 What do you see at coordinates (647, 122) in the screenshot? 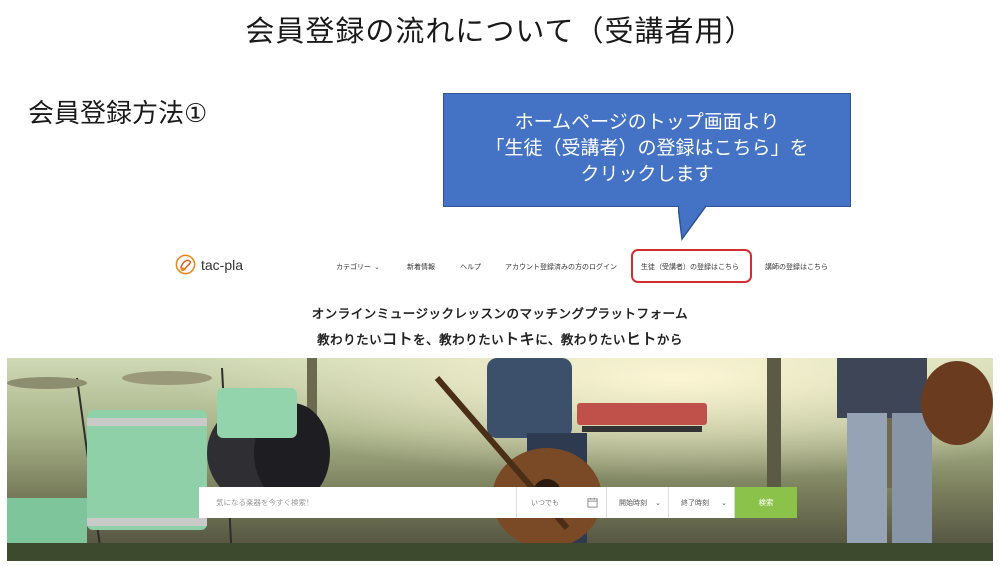
I see `callout-line: ホームページのトップ画面より` at bounding box center [647, 122].